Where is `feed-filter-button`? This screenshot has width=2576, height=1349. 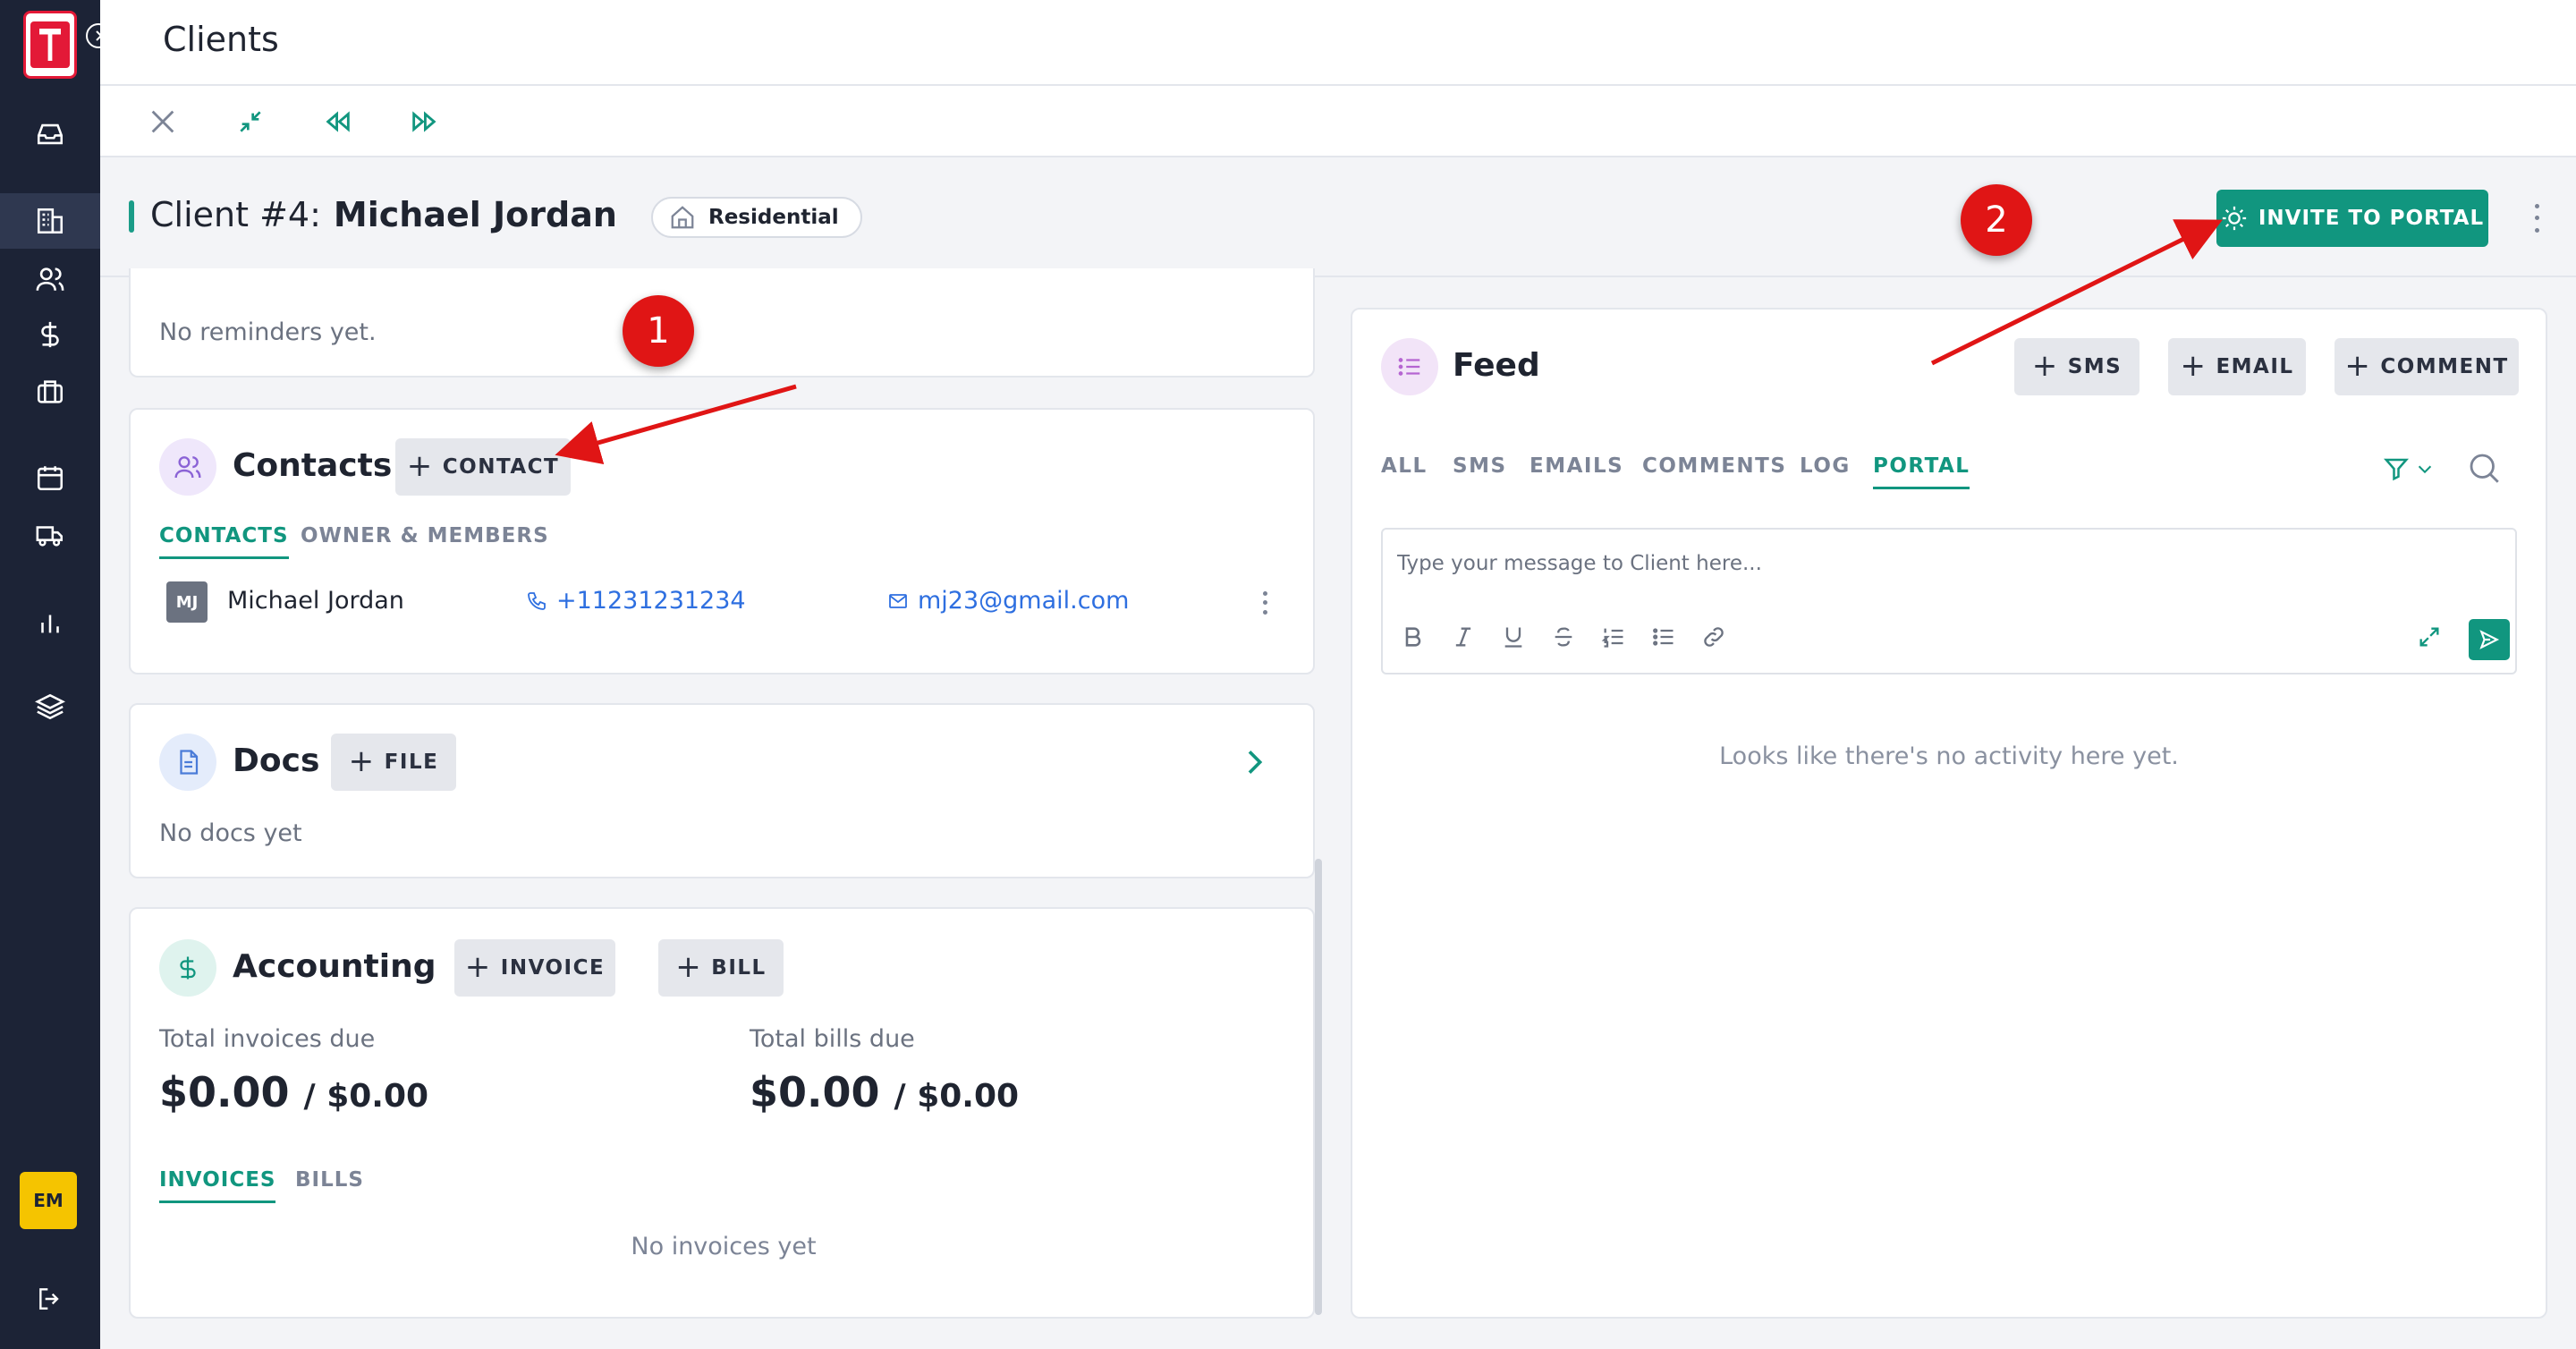
feed-filter-button is located at coordinates (2414, 469).